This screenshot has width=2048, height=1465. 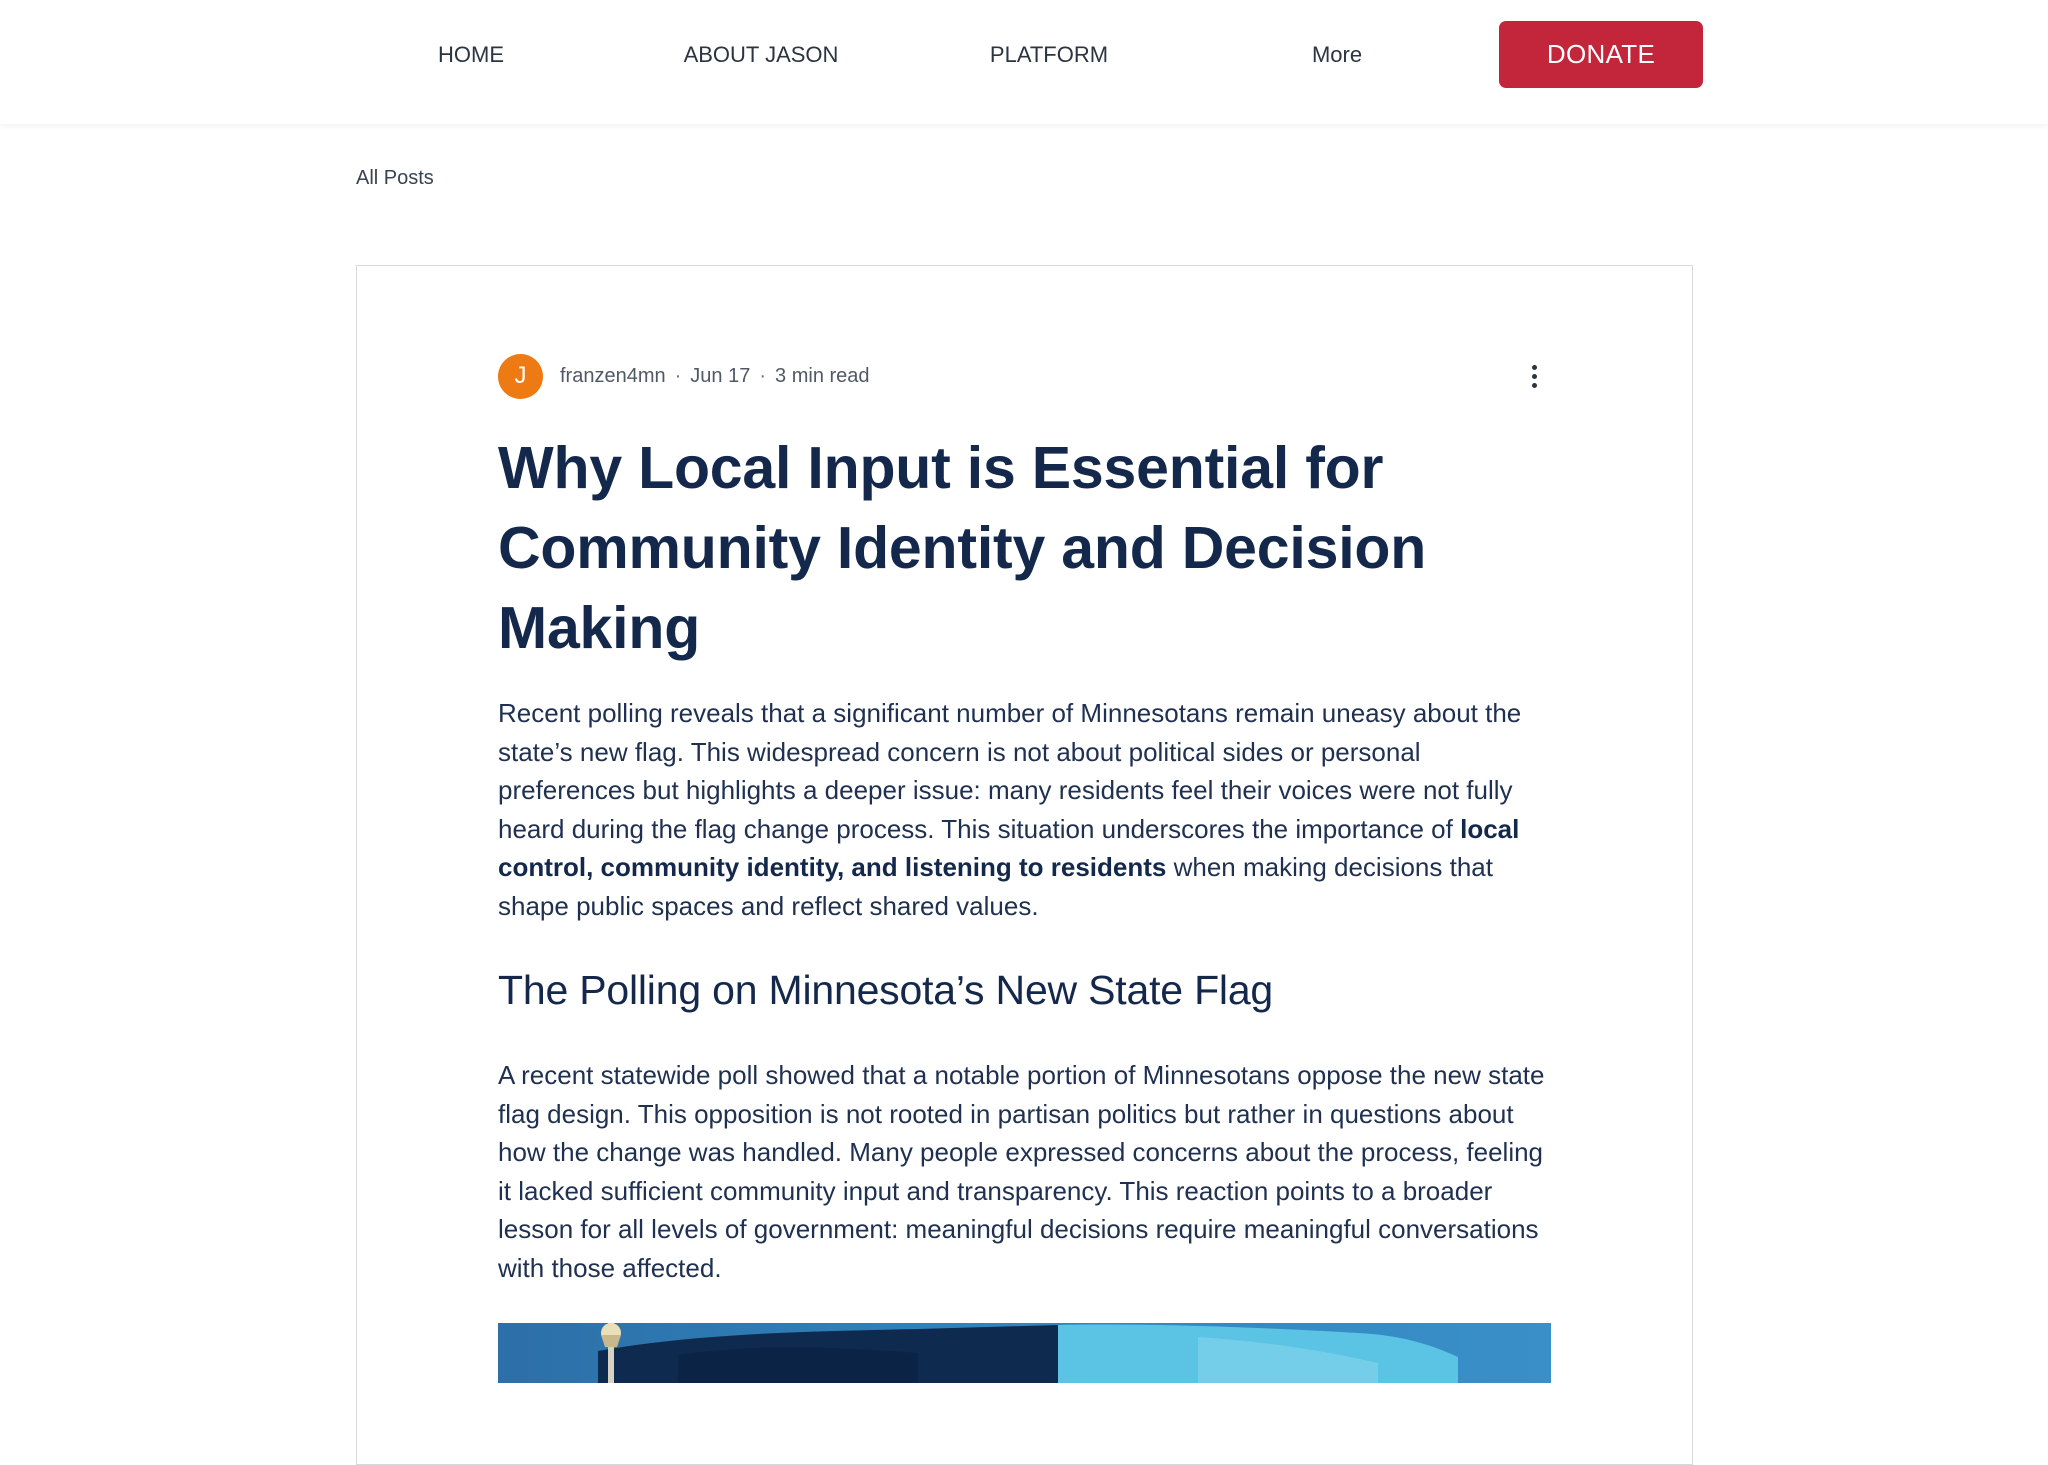 I want to click on post-meta: J franzen4mn · Jun 17 · 3 min read, so click(x=1024, y=376).